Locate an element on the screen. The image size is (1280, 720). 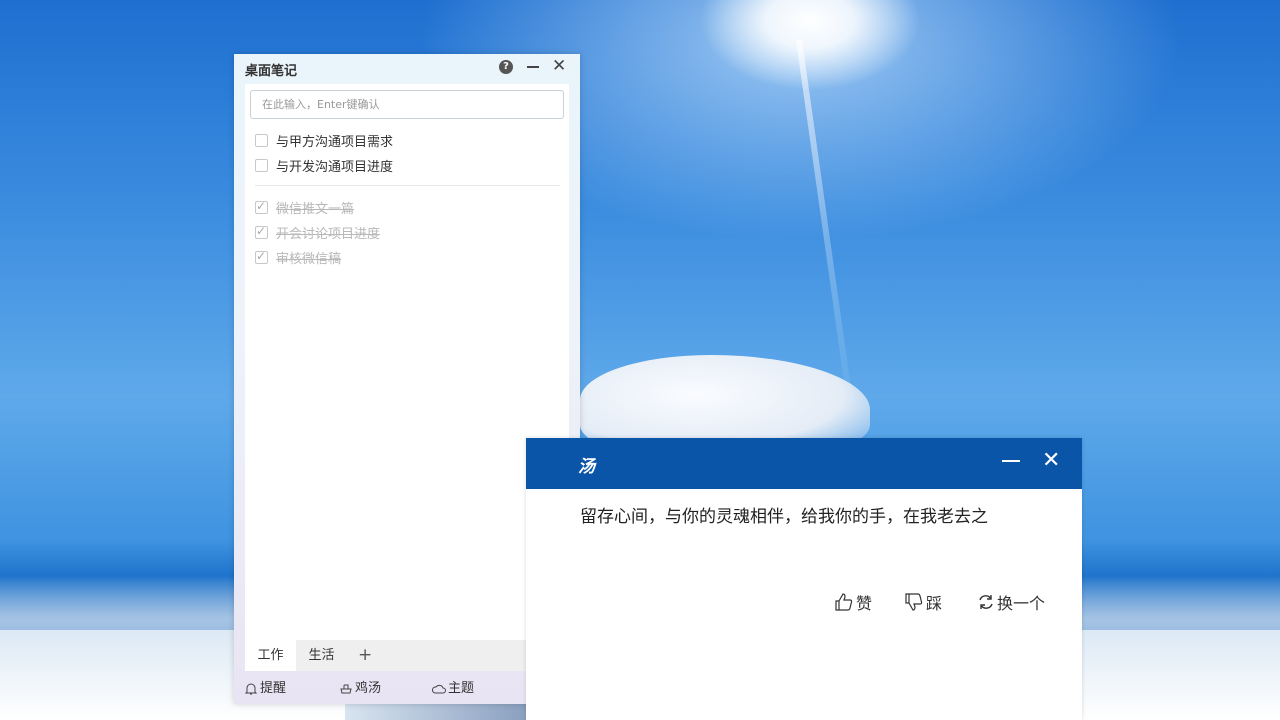
refresh-button: 换一个 is located at coordinates (1011, 602).